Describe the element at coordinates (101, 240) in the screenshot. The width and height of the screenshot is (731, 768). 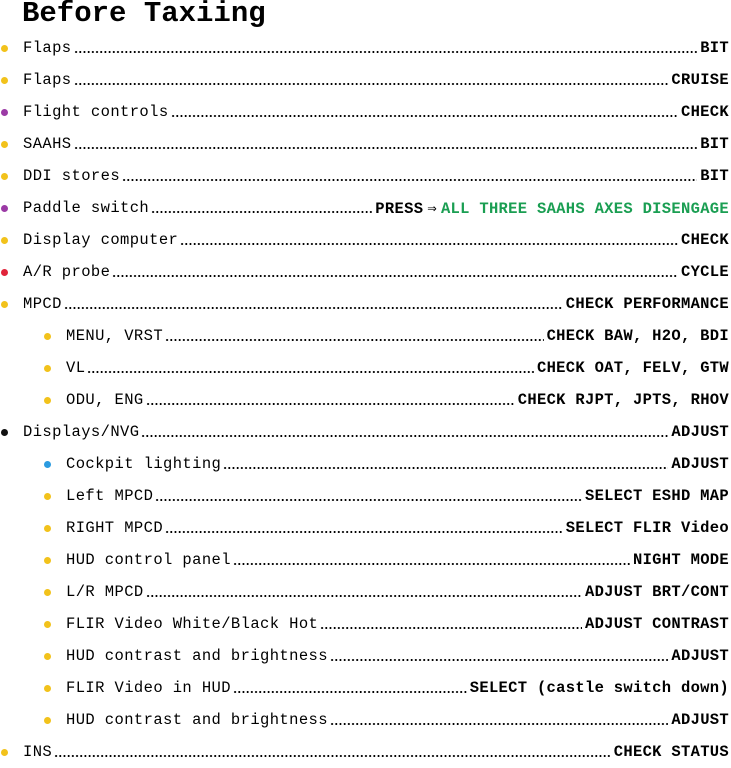
I see `item-label: Display computer` at that location.